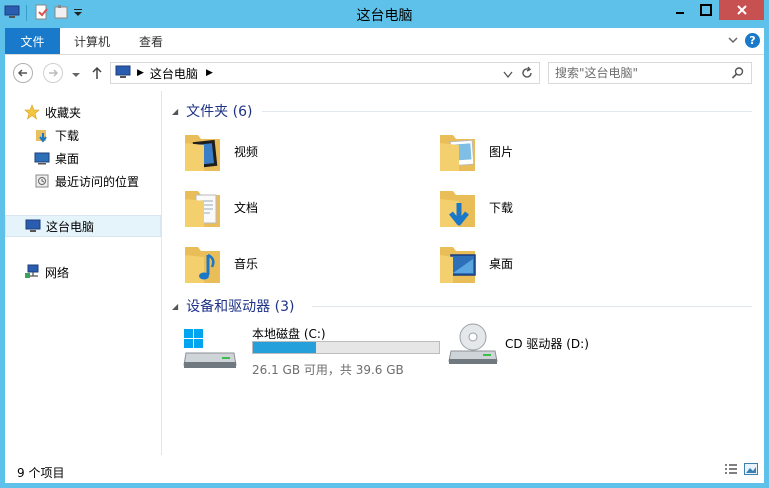 This screenshot has height=488, width=769. What do you see at coordinates (92, 112) in the screenshot?
I see `nav-favorites: 收藏夹` at bounding box center [92, 112].